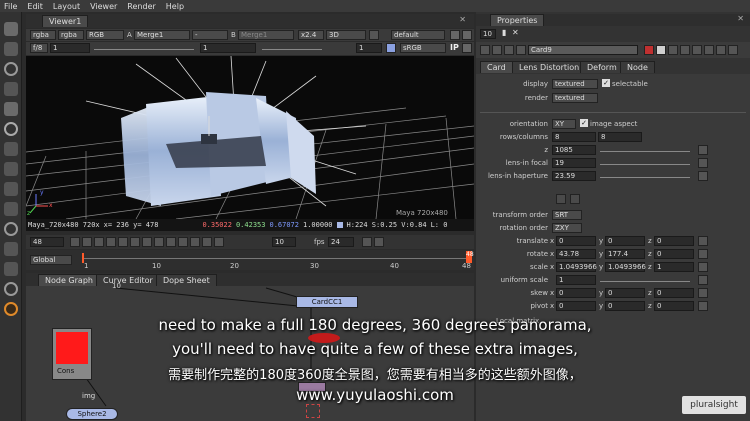  What do you see at coordinates (509, 50) in the screenshot?
I see `rect-icon` at bounding box center [509, 50].